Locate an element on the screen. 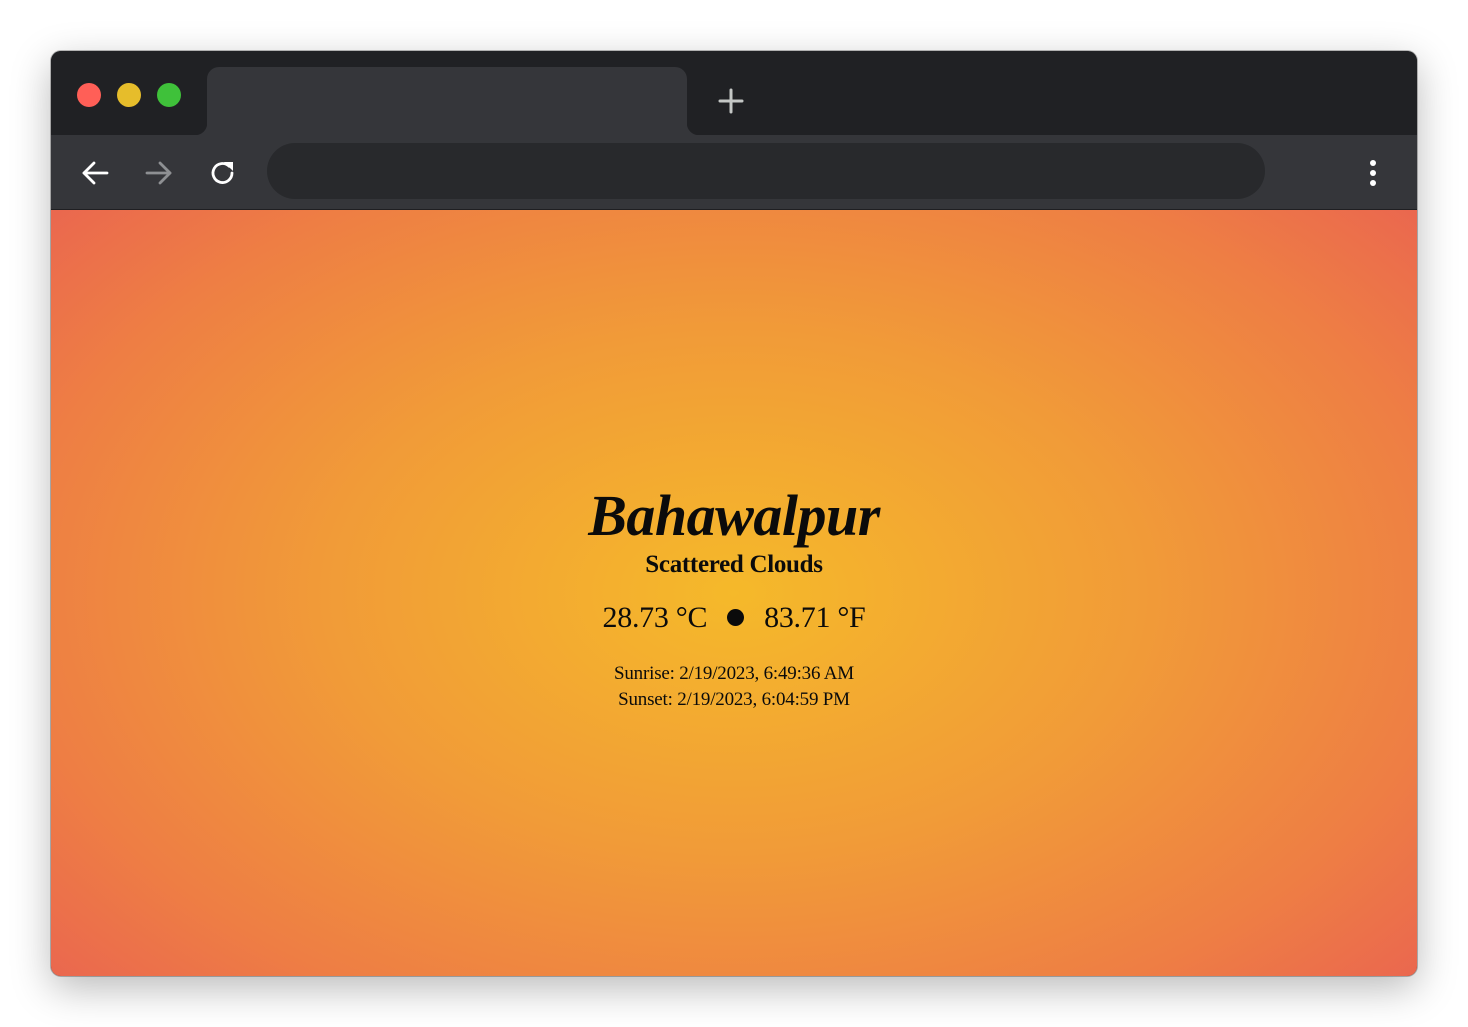  new-tab-button is located at coordinates (731, 101).